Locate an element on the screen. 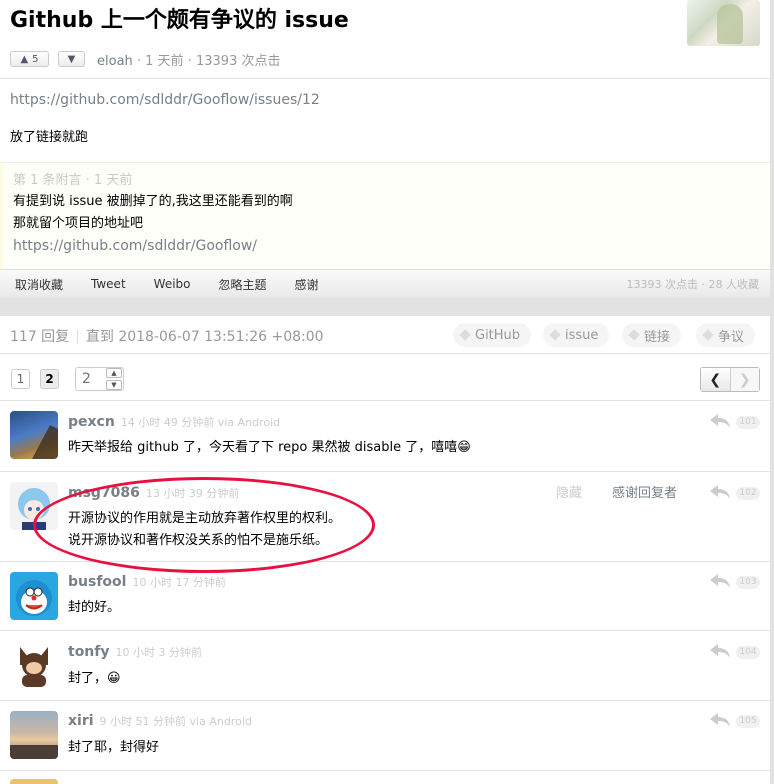  last-reply-time: 直到 2018-06-07 13:51:26 +08:00 is located at coordinates (204, 337).